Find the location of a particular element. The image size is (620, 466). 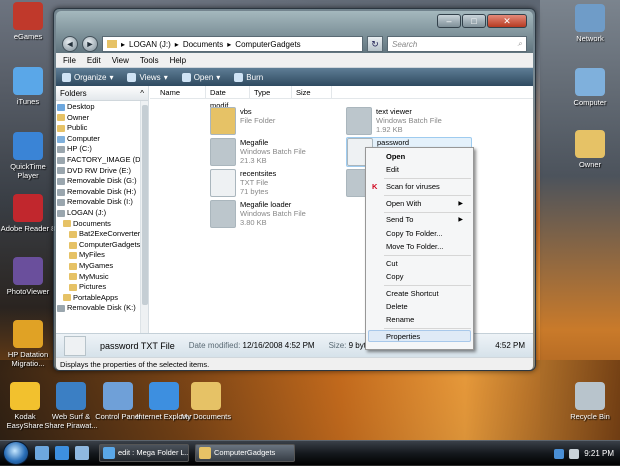

menu-edit: Edit is located at coordinates (94, 60).